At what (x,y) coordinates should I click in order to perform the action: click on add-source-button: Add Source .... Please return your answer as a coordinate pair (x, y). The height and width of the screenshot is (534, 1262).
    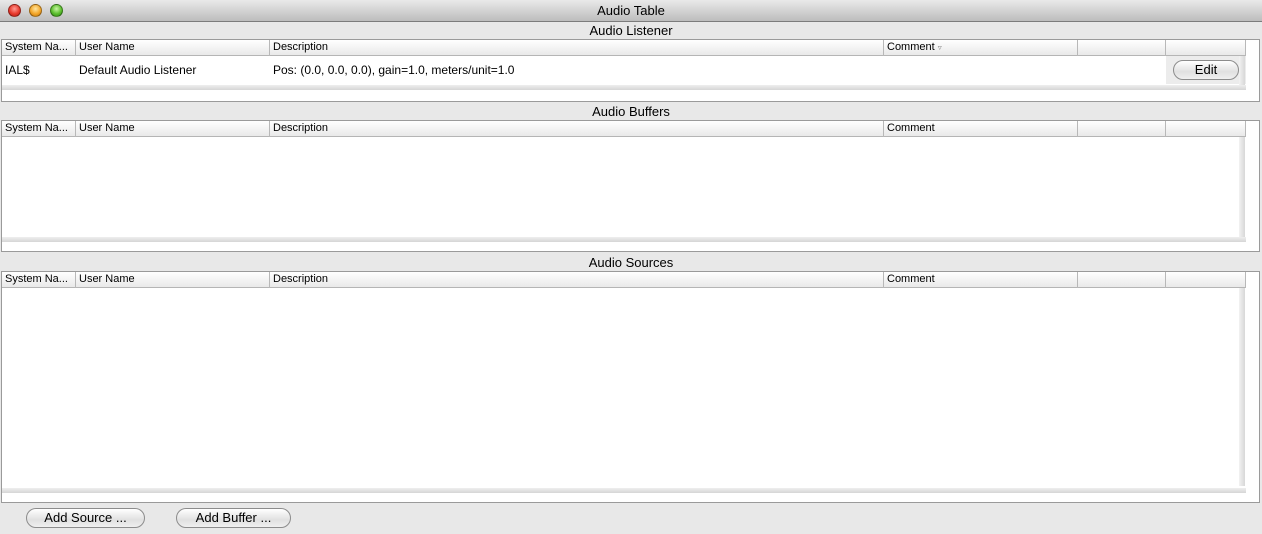
    Looking at the image, I should click on (85, 518).